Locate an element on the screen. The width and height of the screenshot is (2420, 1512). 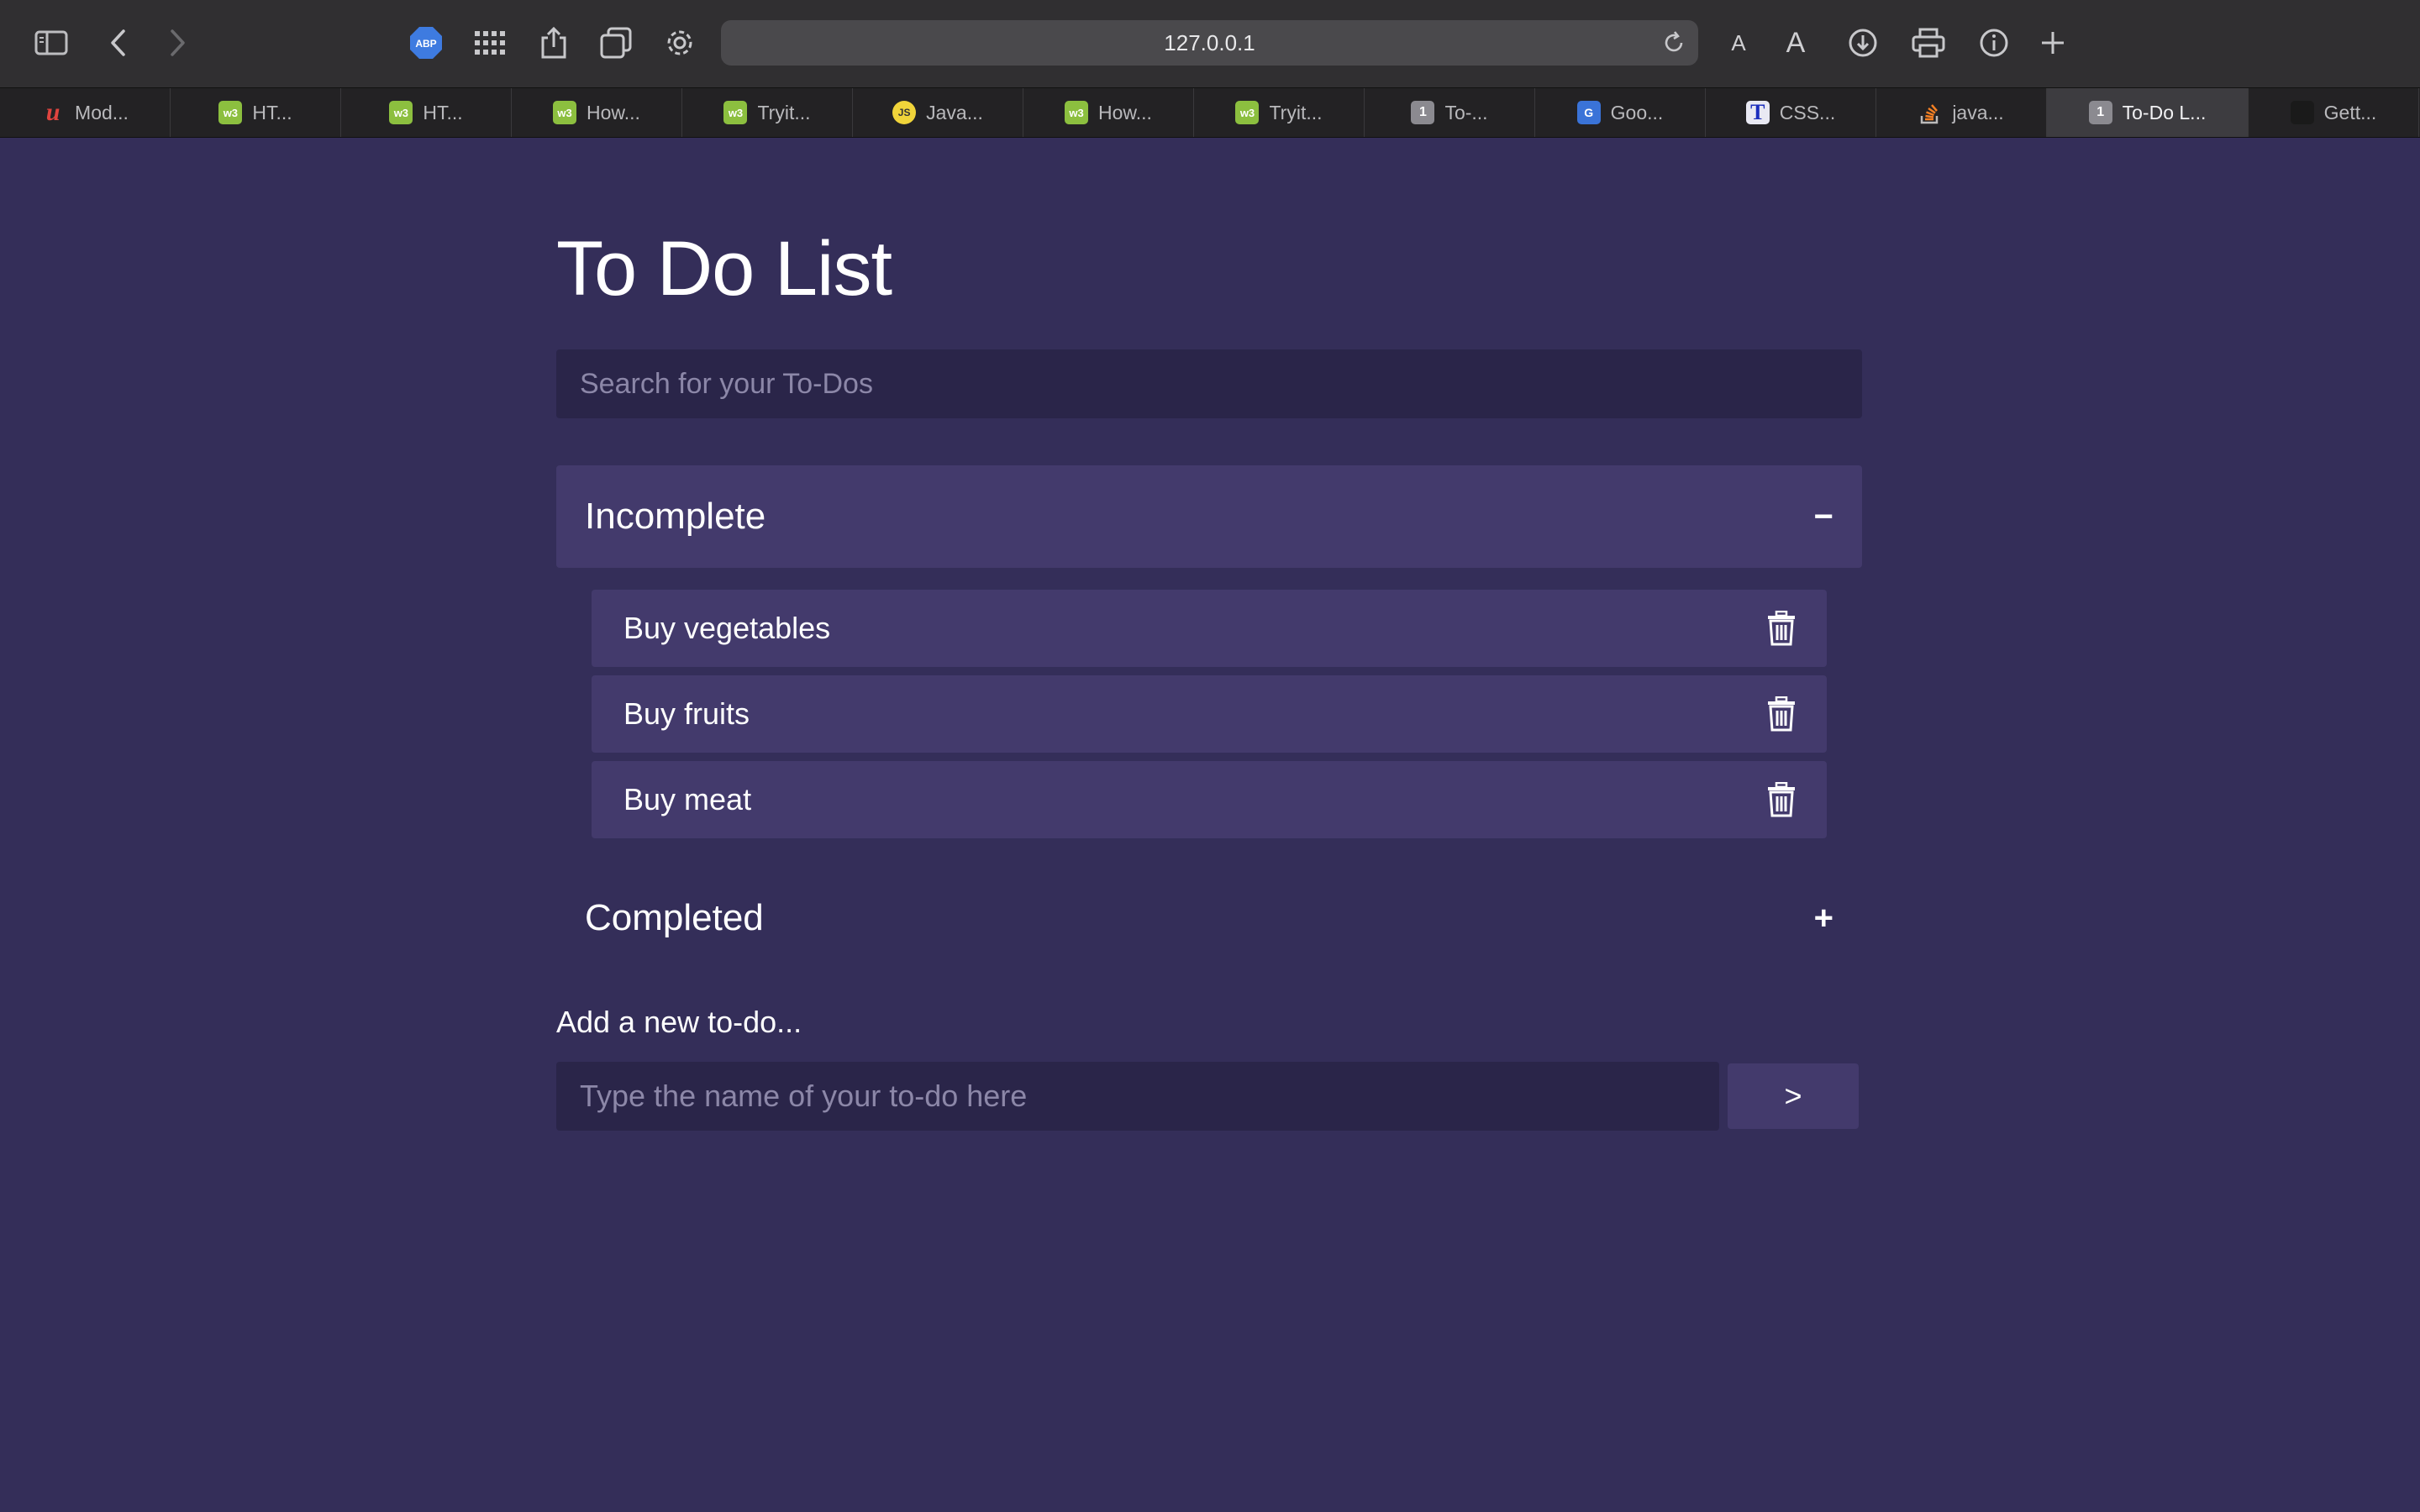
t-icon: T is located at coordinates (1757, 112).